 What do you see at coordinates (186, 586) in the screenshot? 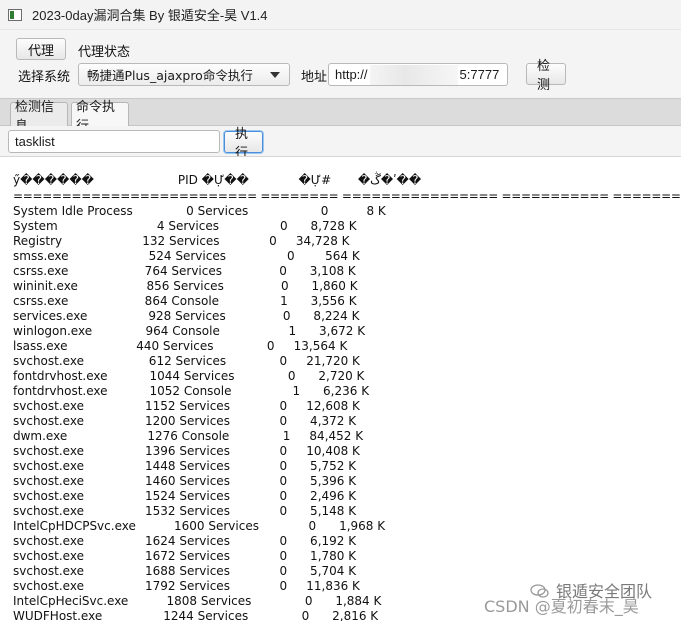
I see `output-line: svchost.exe 1792 Services 0 11,836 K` at bounding box center [186, 586].